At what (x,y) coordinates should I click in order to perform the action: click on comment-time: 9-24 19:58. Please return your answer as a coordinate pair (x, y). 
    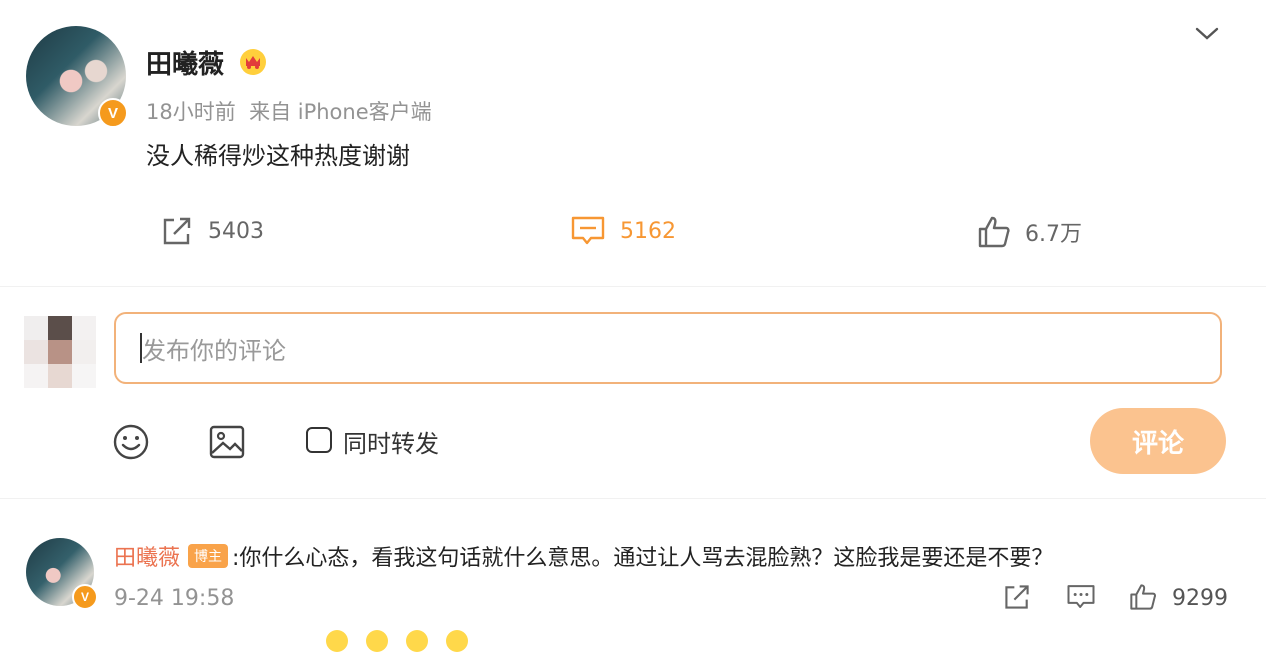
    Looking at the image, I should click on (174, 598).